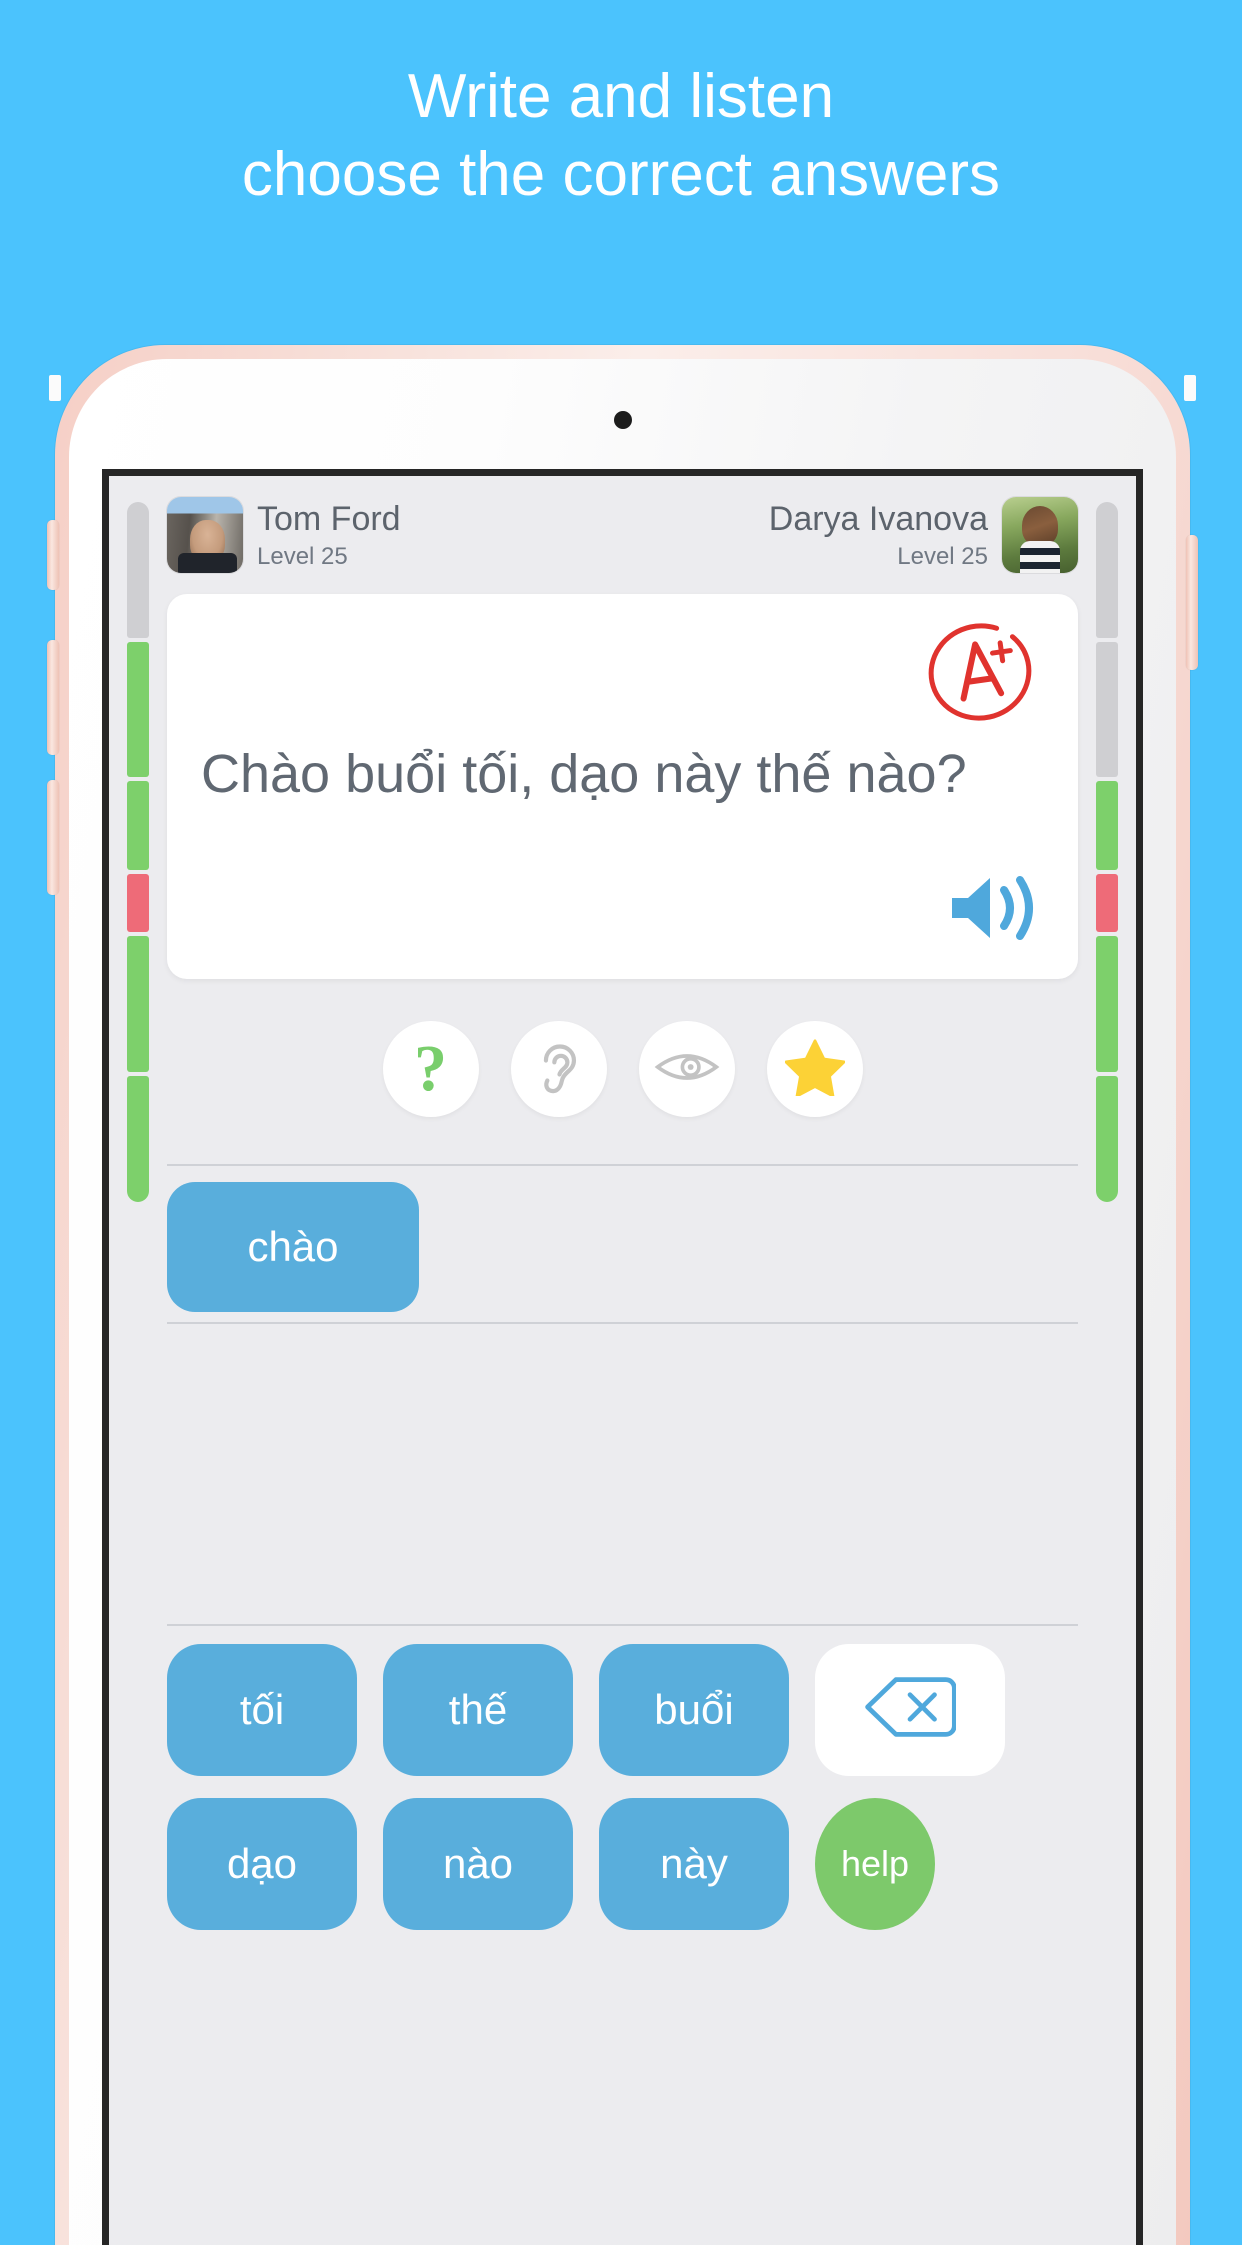  What do you see at coordinates (875, 1864) in the screenshot?
I see `help-button: help` at bounding box center [875, 1864].